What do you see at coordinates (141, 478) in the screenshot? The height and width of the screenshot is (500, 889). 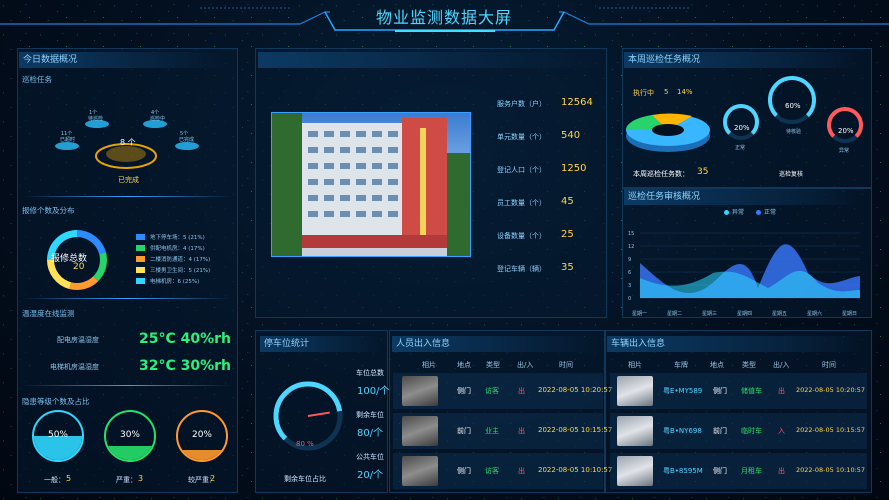 I see `hazard-count: 3` at bounding box center [141, 478].